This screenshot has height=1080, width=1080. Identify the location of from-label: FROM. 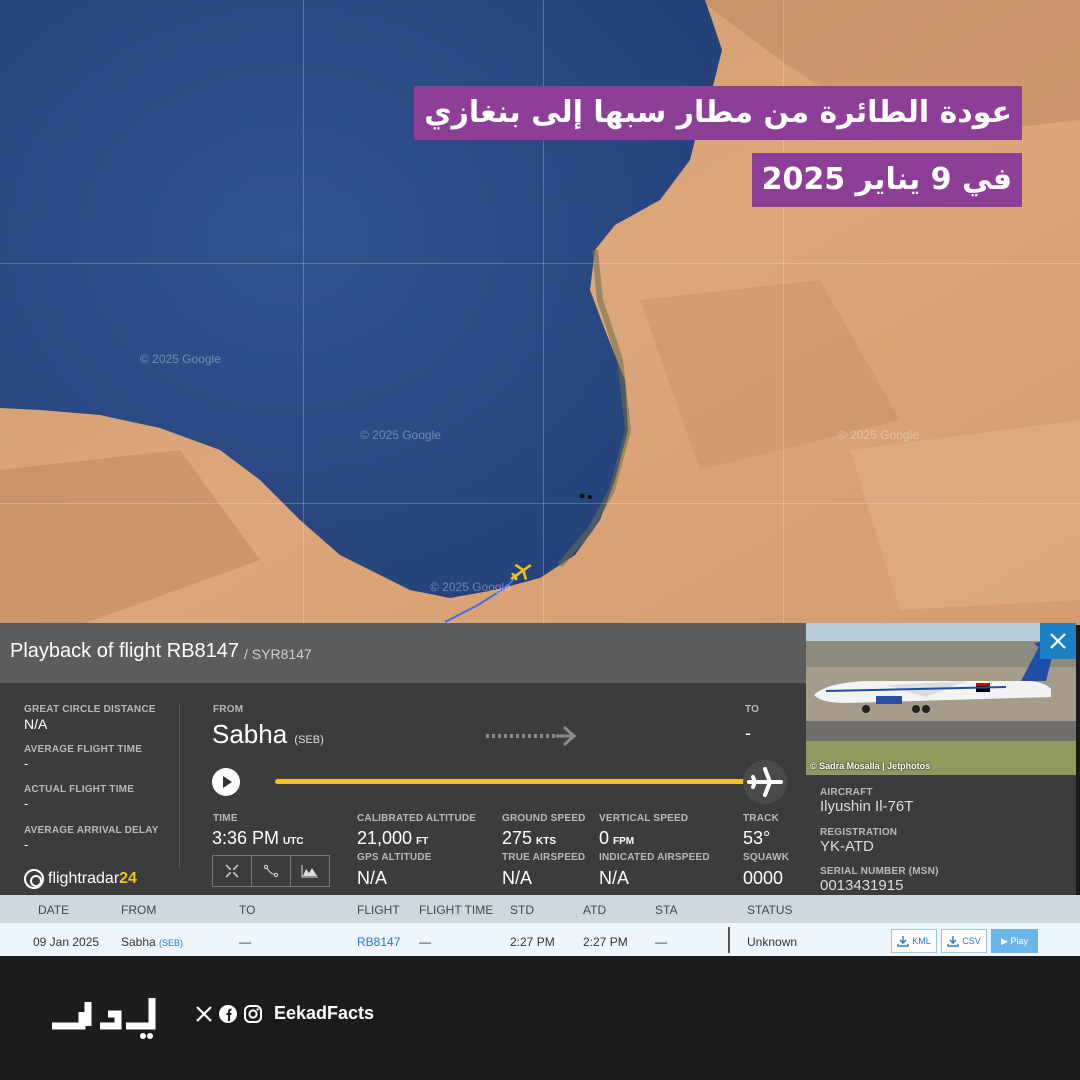
(228, 709).